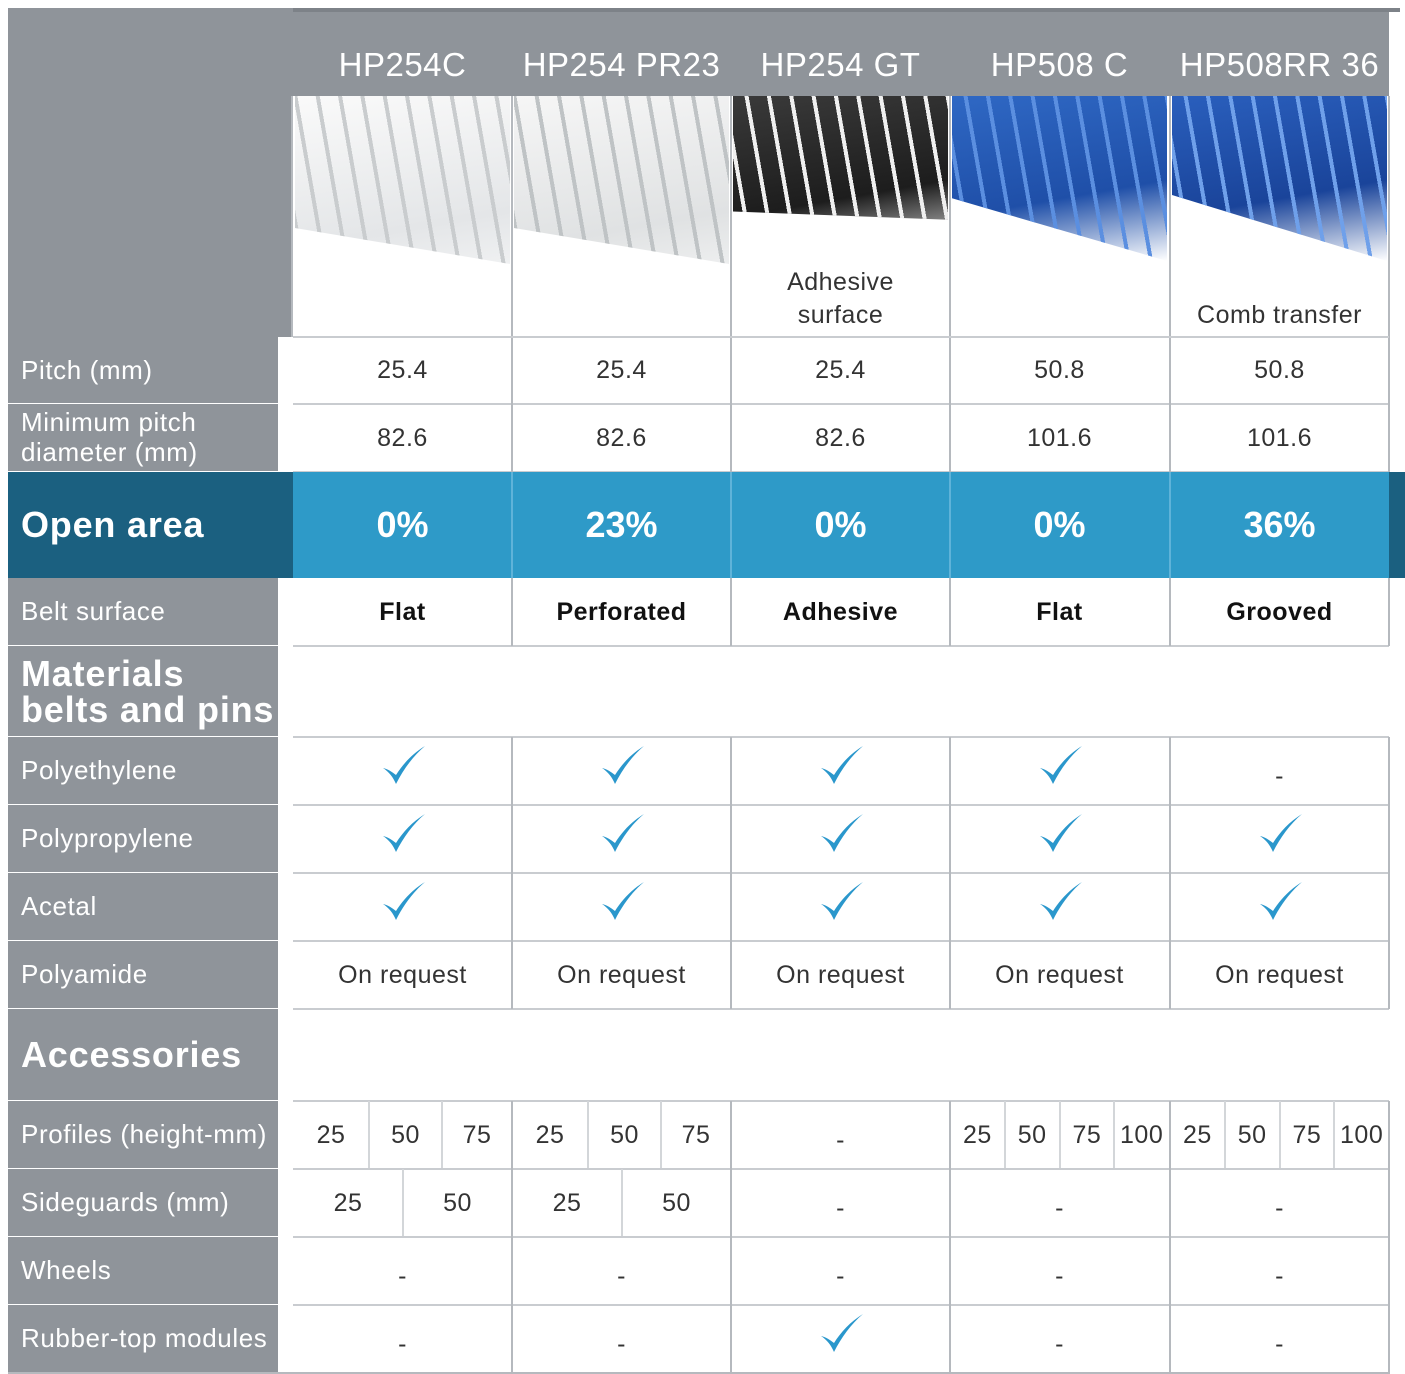 The image size is (1405, 1374). What do you see at coordinates (143, 839) in the screenshot?
I see `row-label: Polypropylene` at bounding box center [143, 839].